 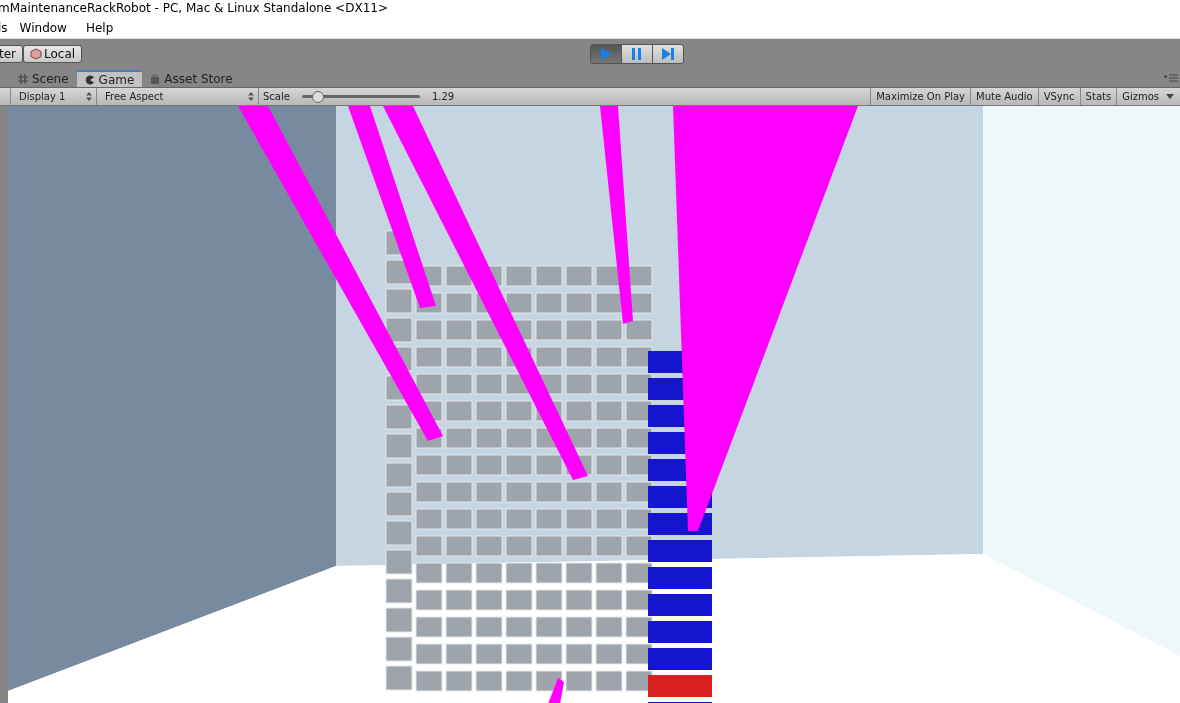 I want to click on menu-item: Help, so click(x=104, y=28).